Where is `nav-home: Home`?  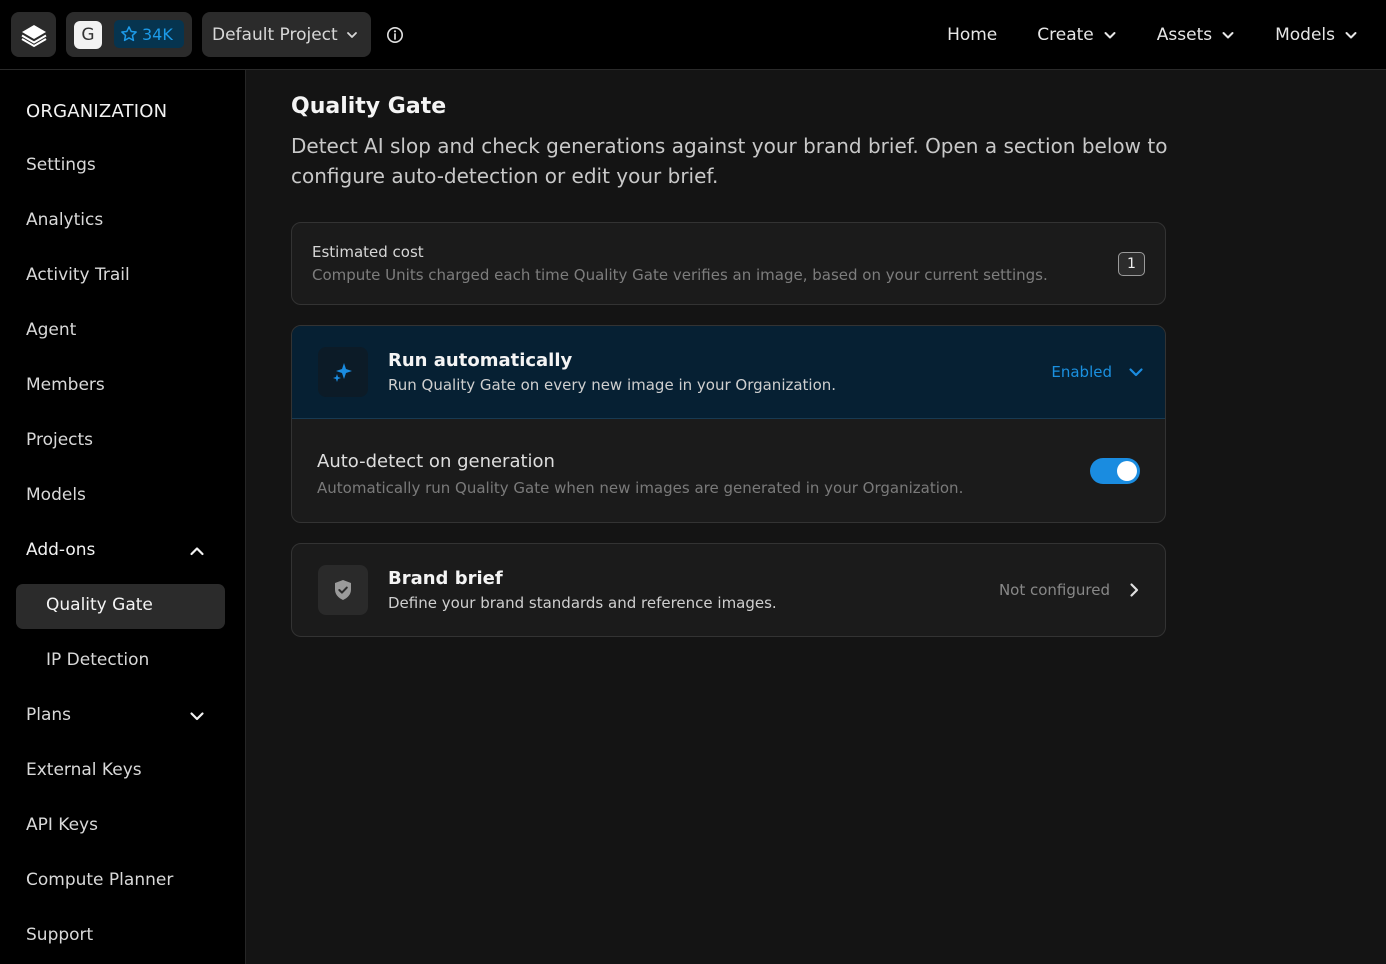 nav-home: Home is located at coordinates (972, 35).